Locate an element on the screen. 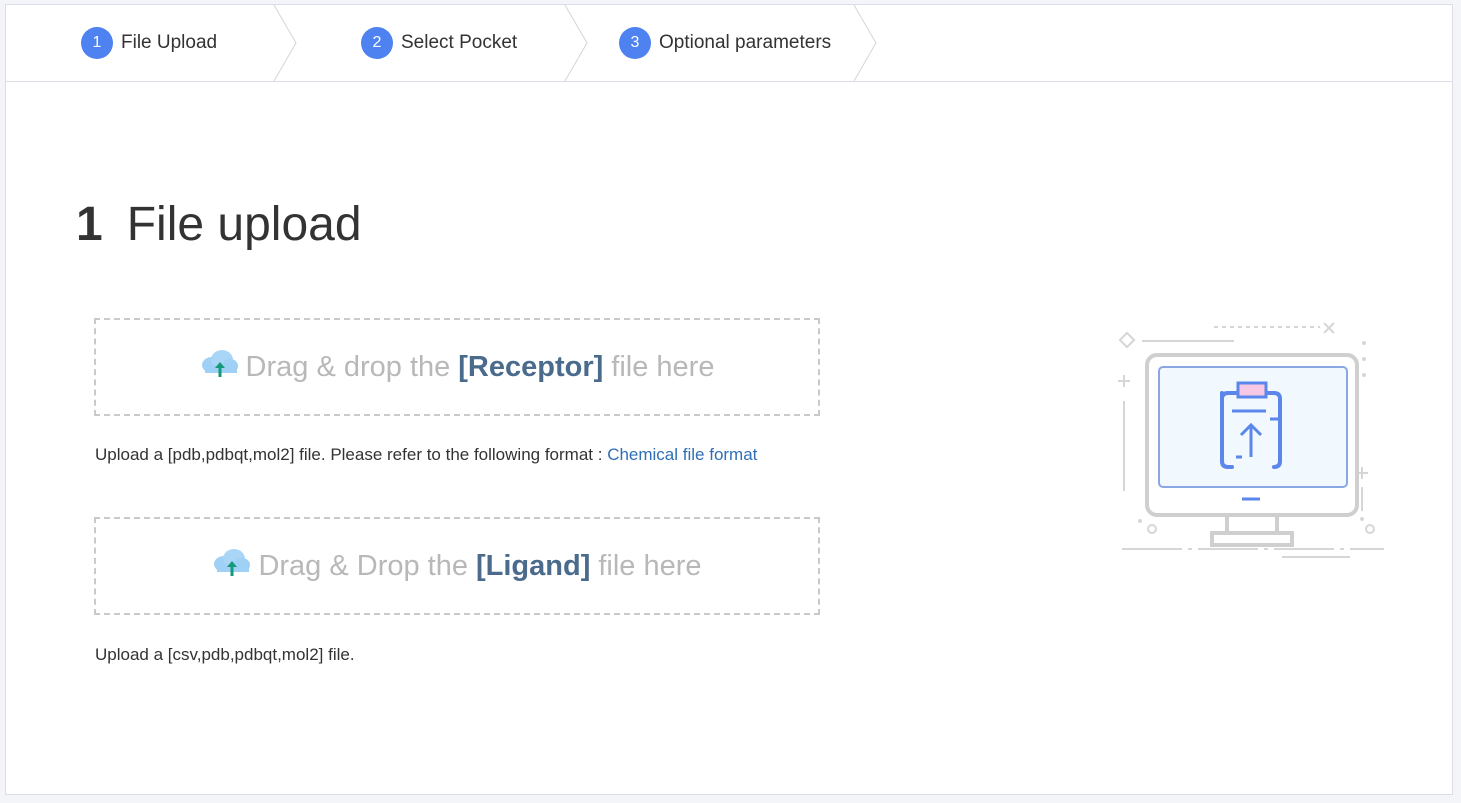  dropzone-keyword: [Ligand] is located at coordinates (533, 565).